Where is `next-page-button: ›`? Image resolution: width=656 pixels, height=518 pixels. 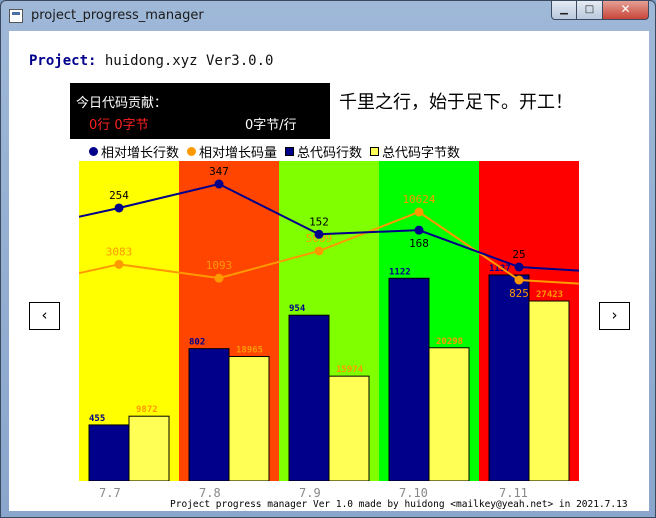
next-page-button: › is located at coordinates (614, 316).